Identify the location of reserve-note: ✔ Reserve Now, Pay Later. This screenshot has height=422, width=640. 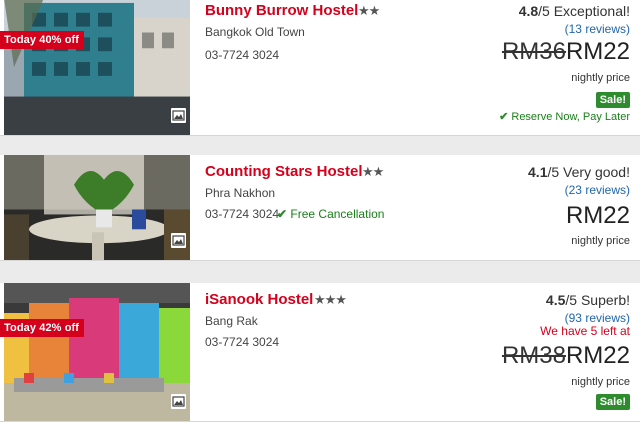
(564, 116).